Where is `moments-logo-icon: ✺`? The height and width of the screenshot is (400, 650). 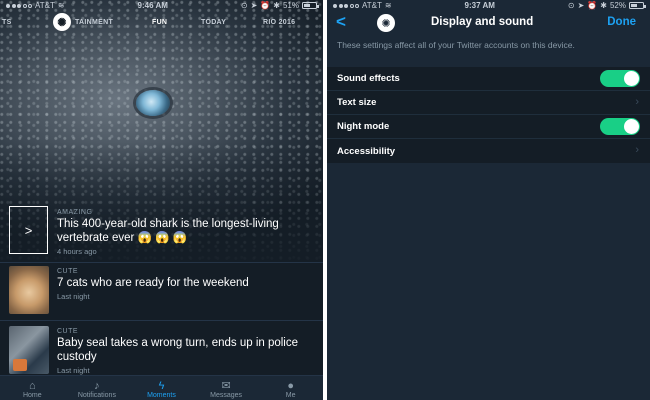
moments-logo-icon: ✺ is located at coordinates (62, 22).